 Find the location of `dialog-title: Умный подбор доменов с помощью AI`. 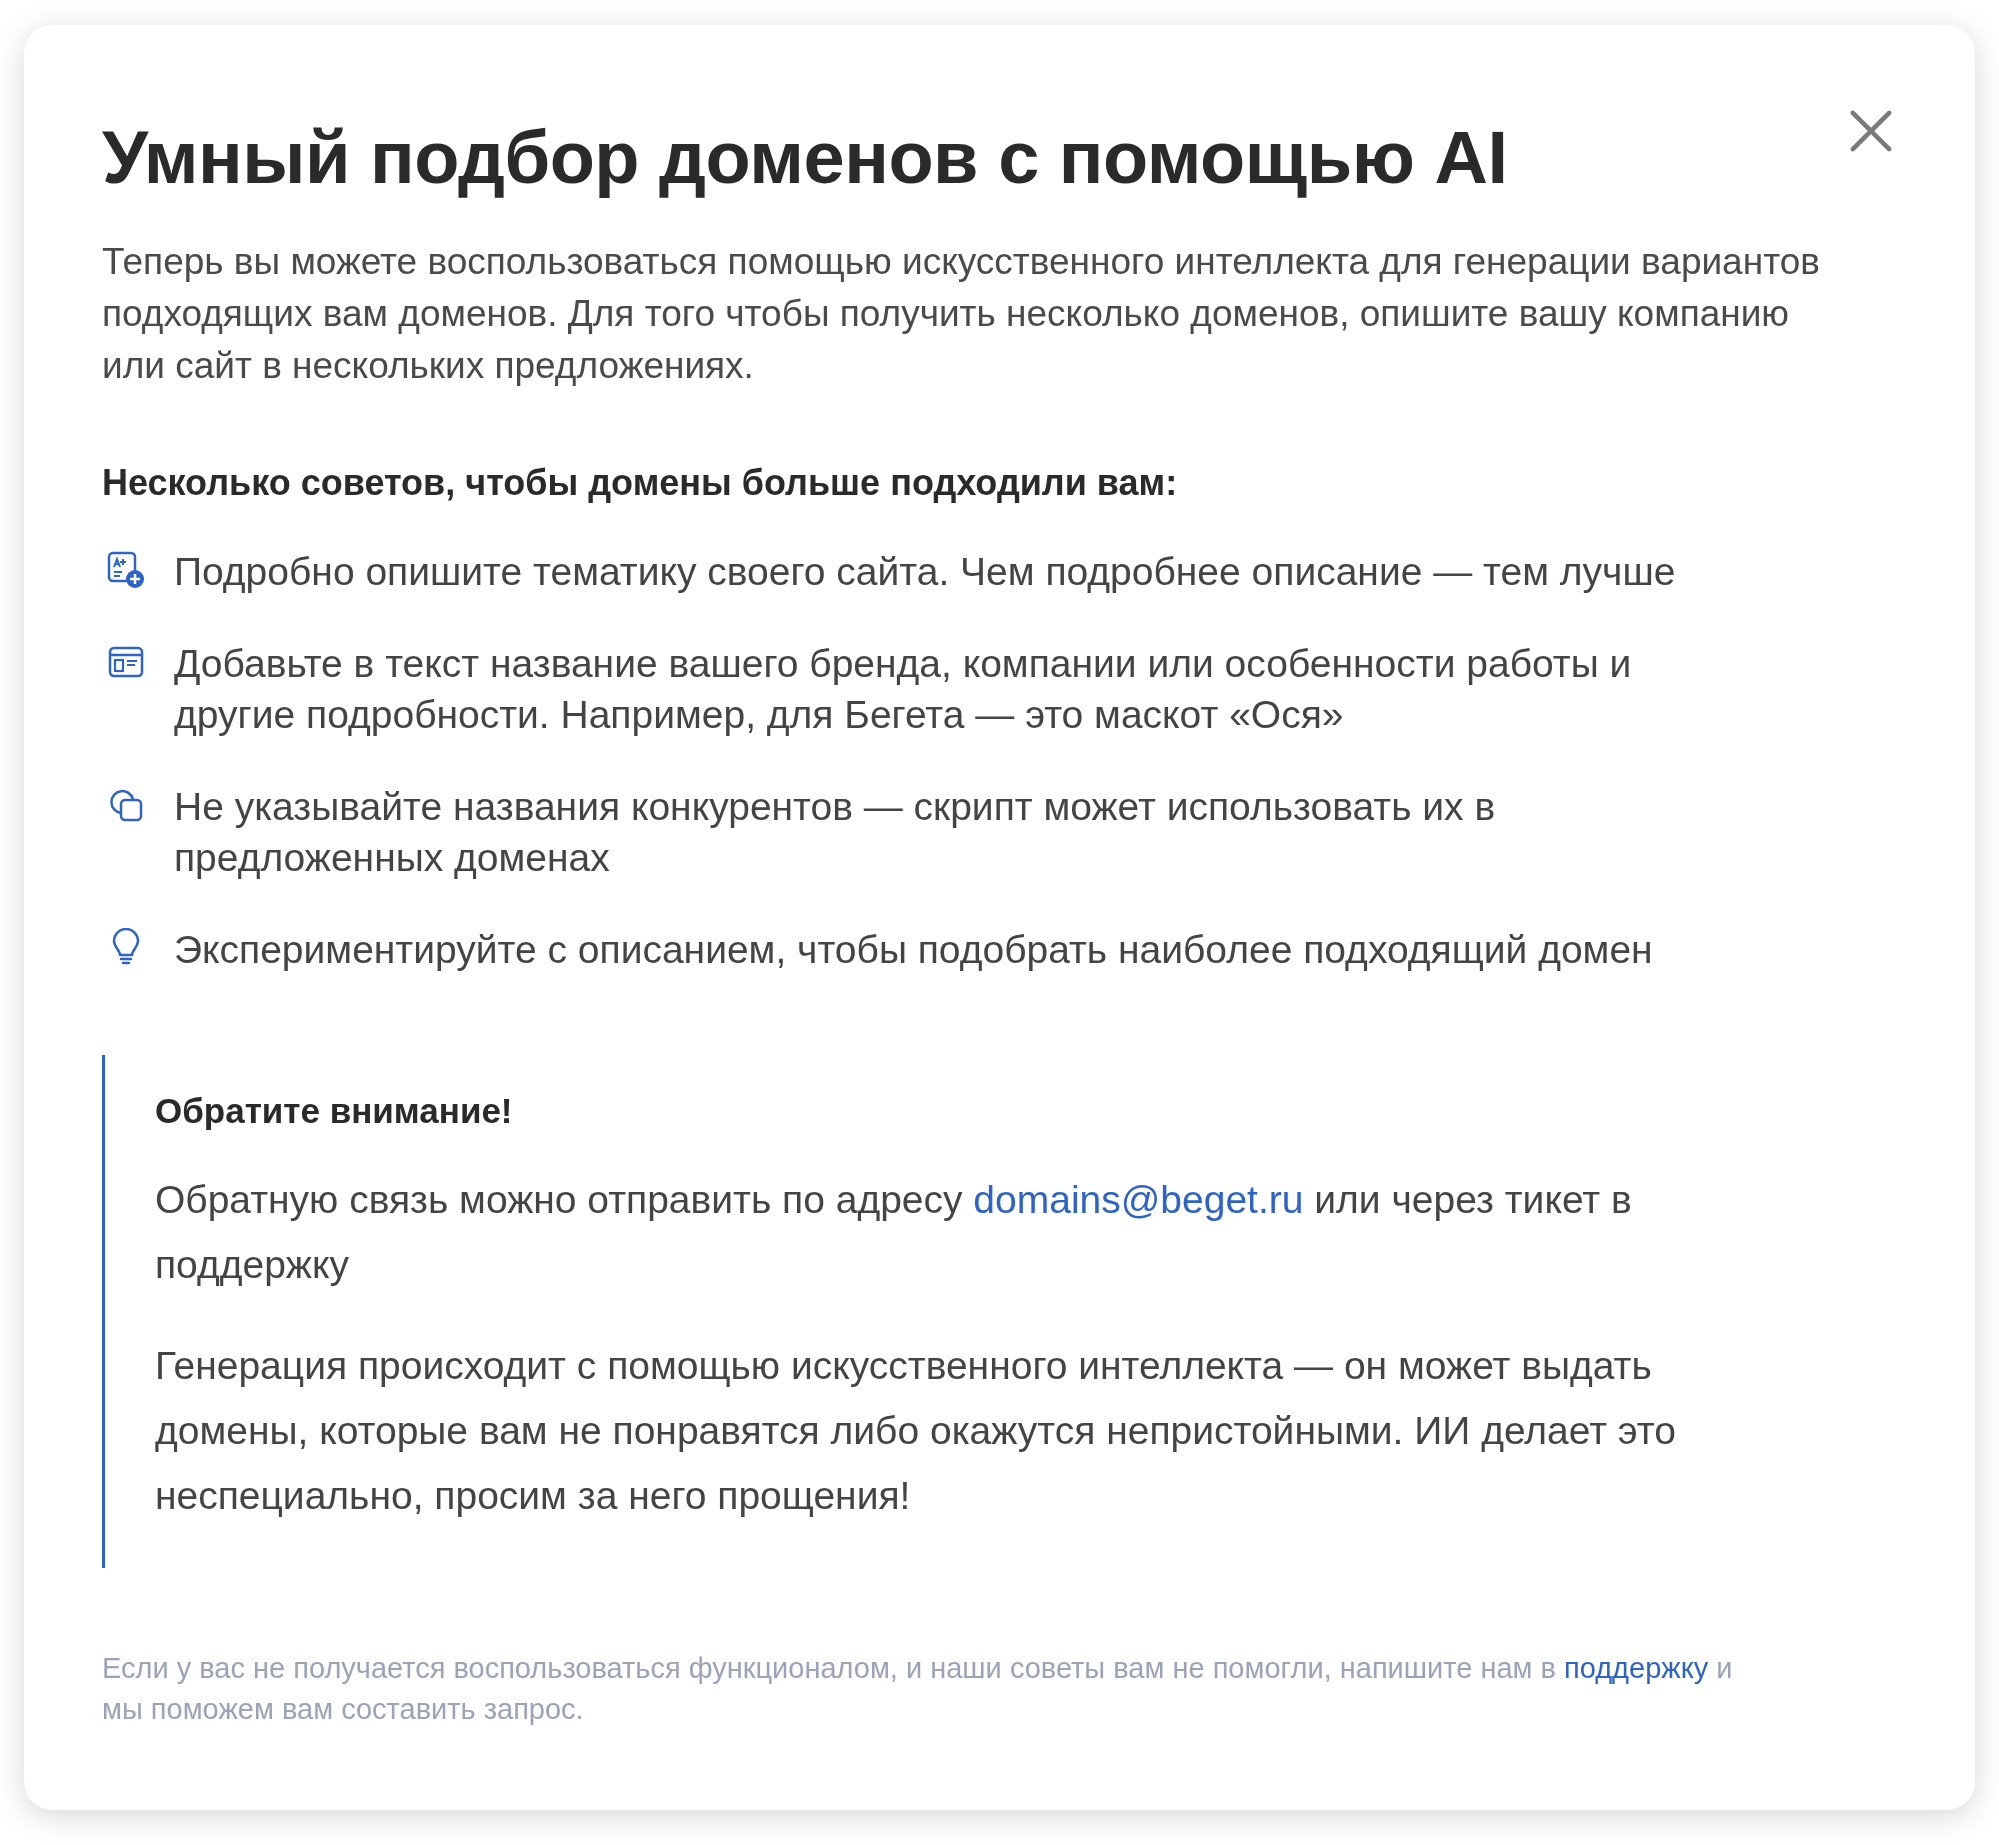

dialog-title: Умный подбор доменов с помощью AI is located at coordinates (805, 157).